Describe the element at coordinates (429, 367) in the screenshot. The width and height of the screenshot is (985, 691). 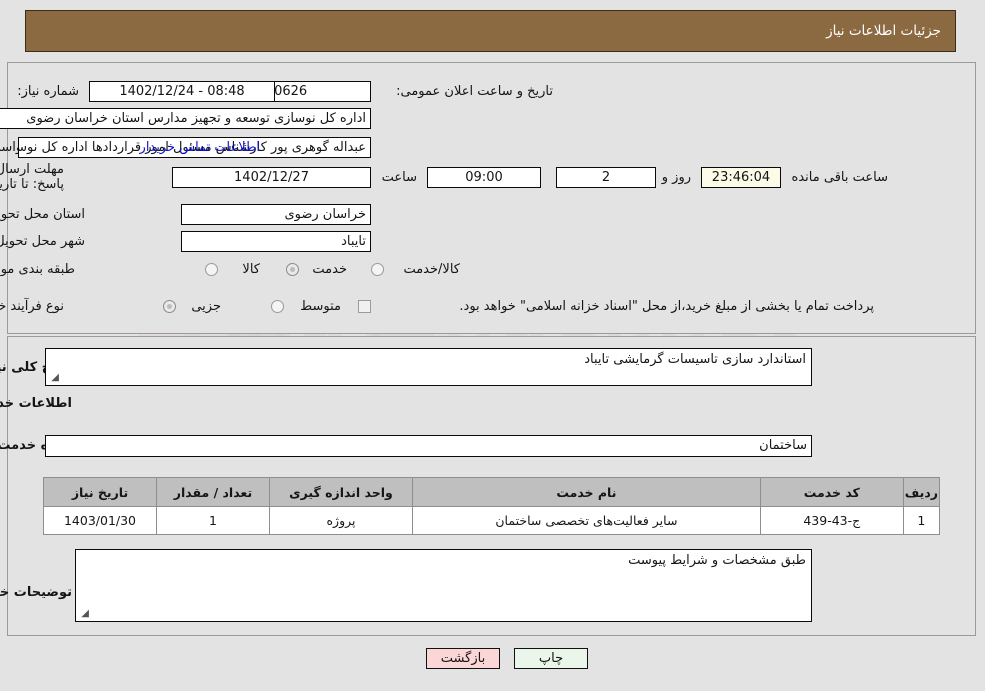
I see `general-need-textarea: استاندارد سازی تاسیسات گرمایشی تایباد ◢` at that location.